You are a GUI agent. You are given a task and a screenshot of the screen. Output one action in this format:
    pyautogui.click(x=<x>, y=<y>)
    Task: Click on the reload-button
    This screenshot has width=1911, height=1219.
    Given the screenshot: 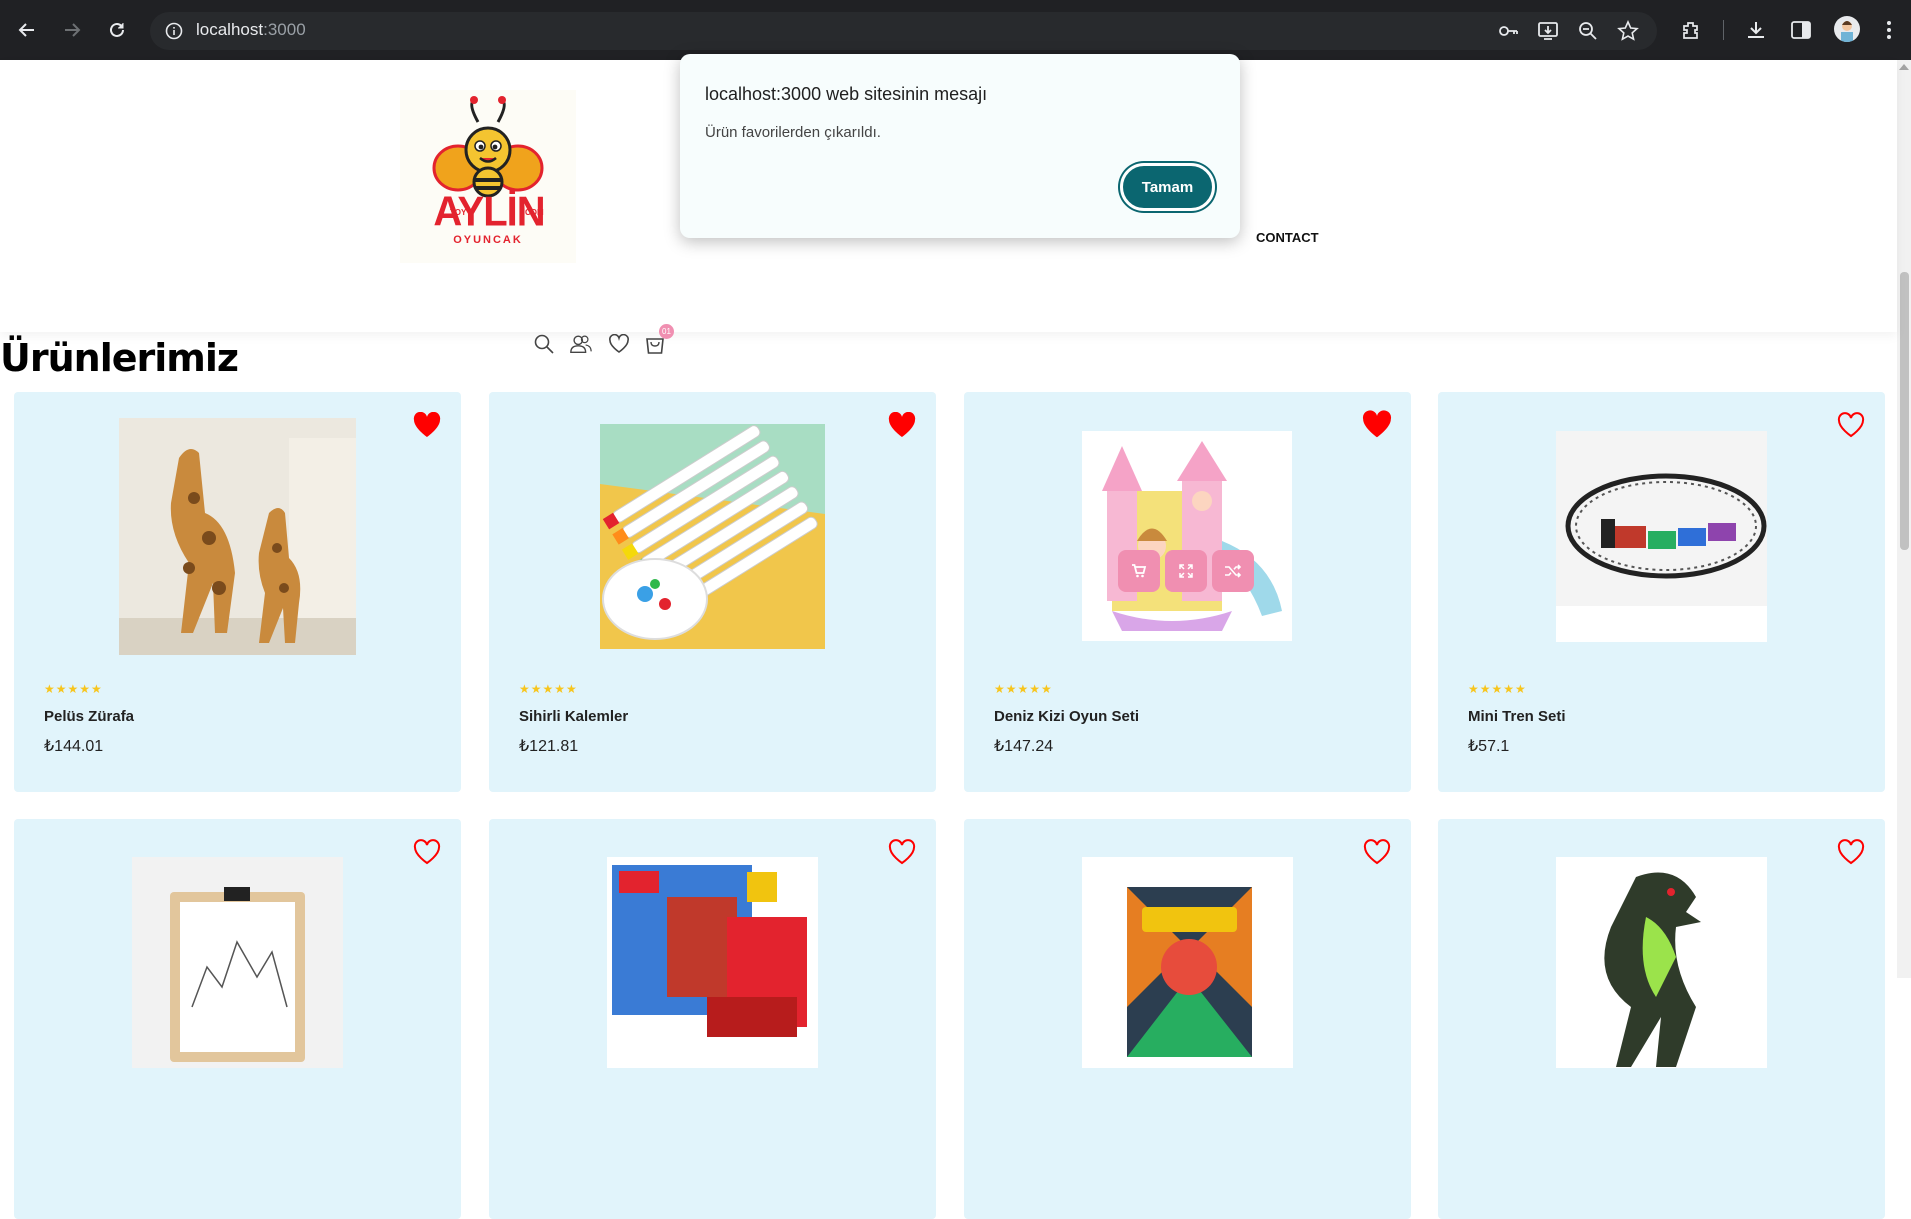 What is the action you would take?
    pyautogui.click(x=117, y=30)
    